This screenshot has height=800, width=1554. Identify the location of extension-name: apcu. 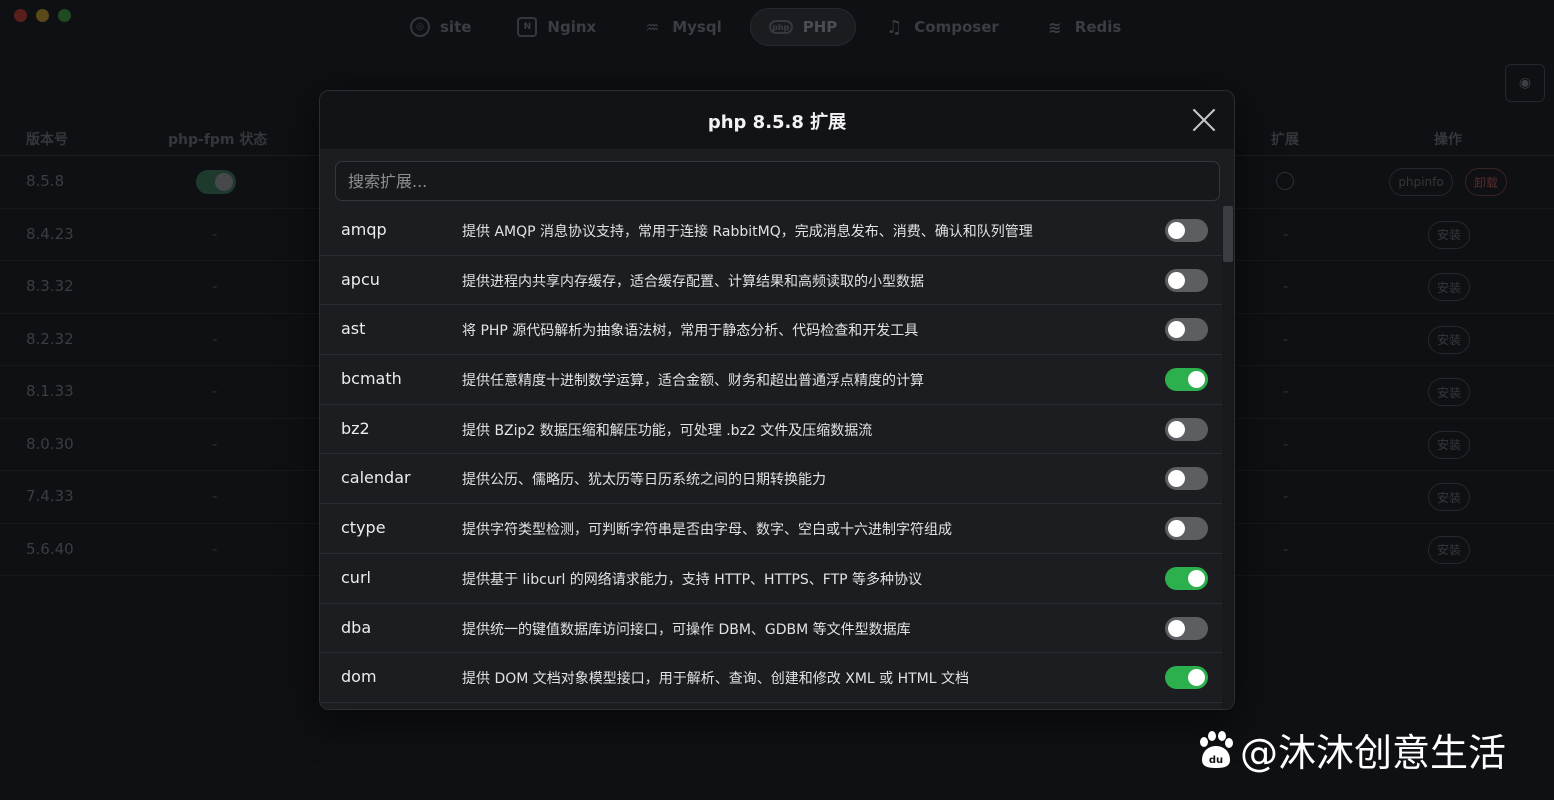
(360, 279).